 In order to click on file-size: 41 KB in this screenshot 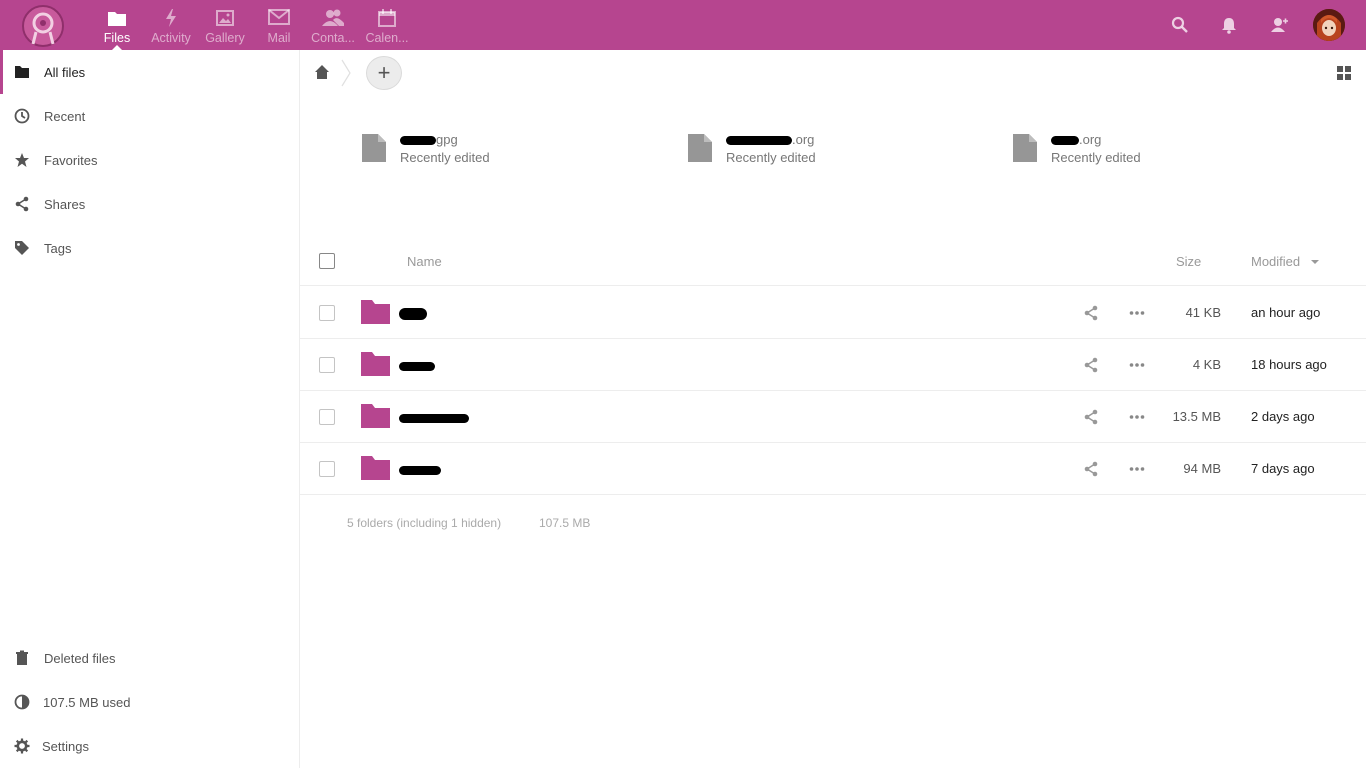, I will do `click(1203, 312)`.